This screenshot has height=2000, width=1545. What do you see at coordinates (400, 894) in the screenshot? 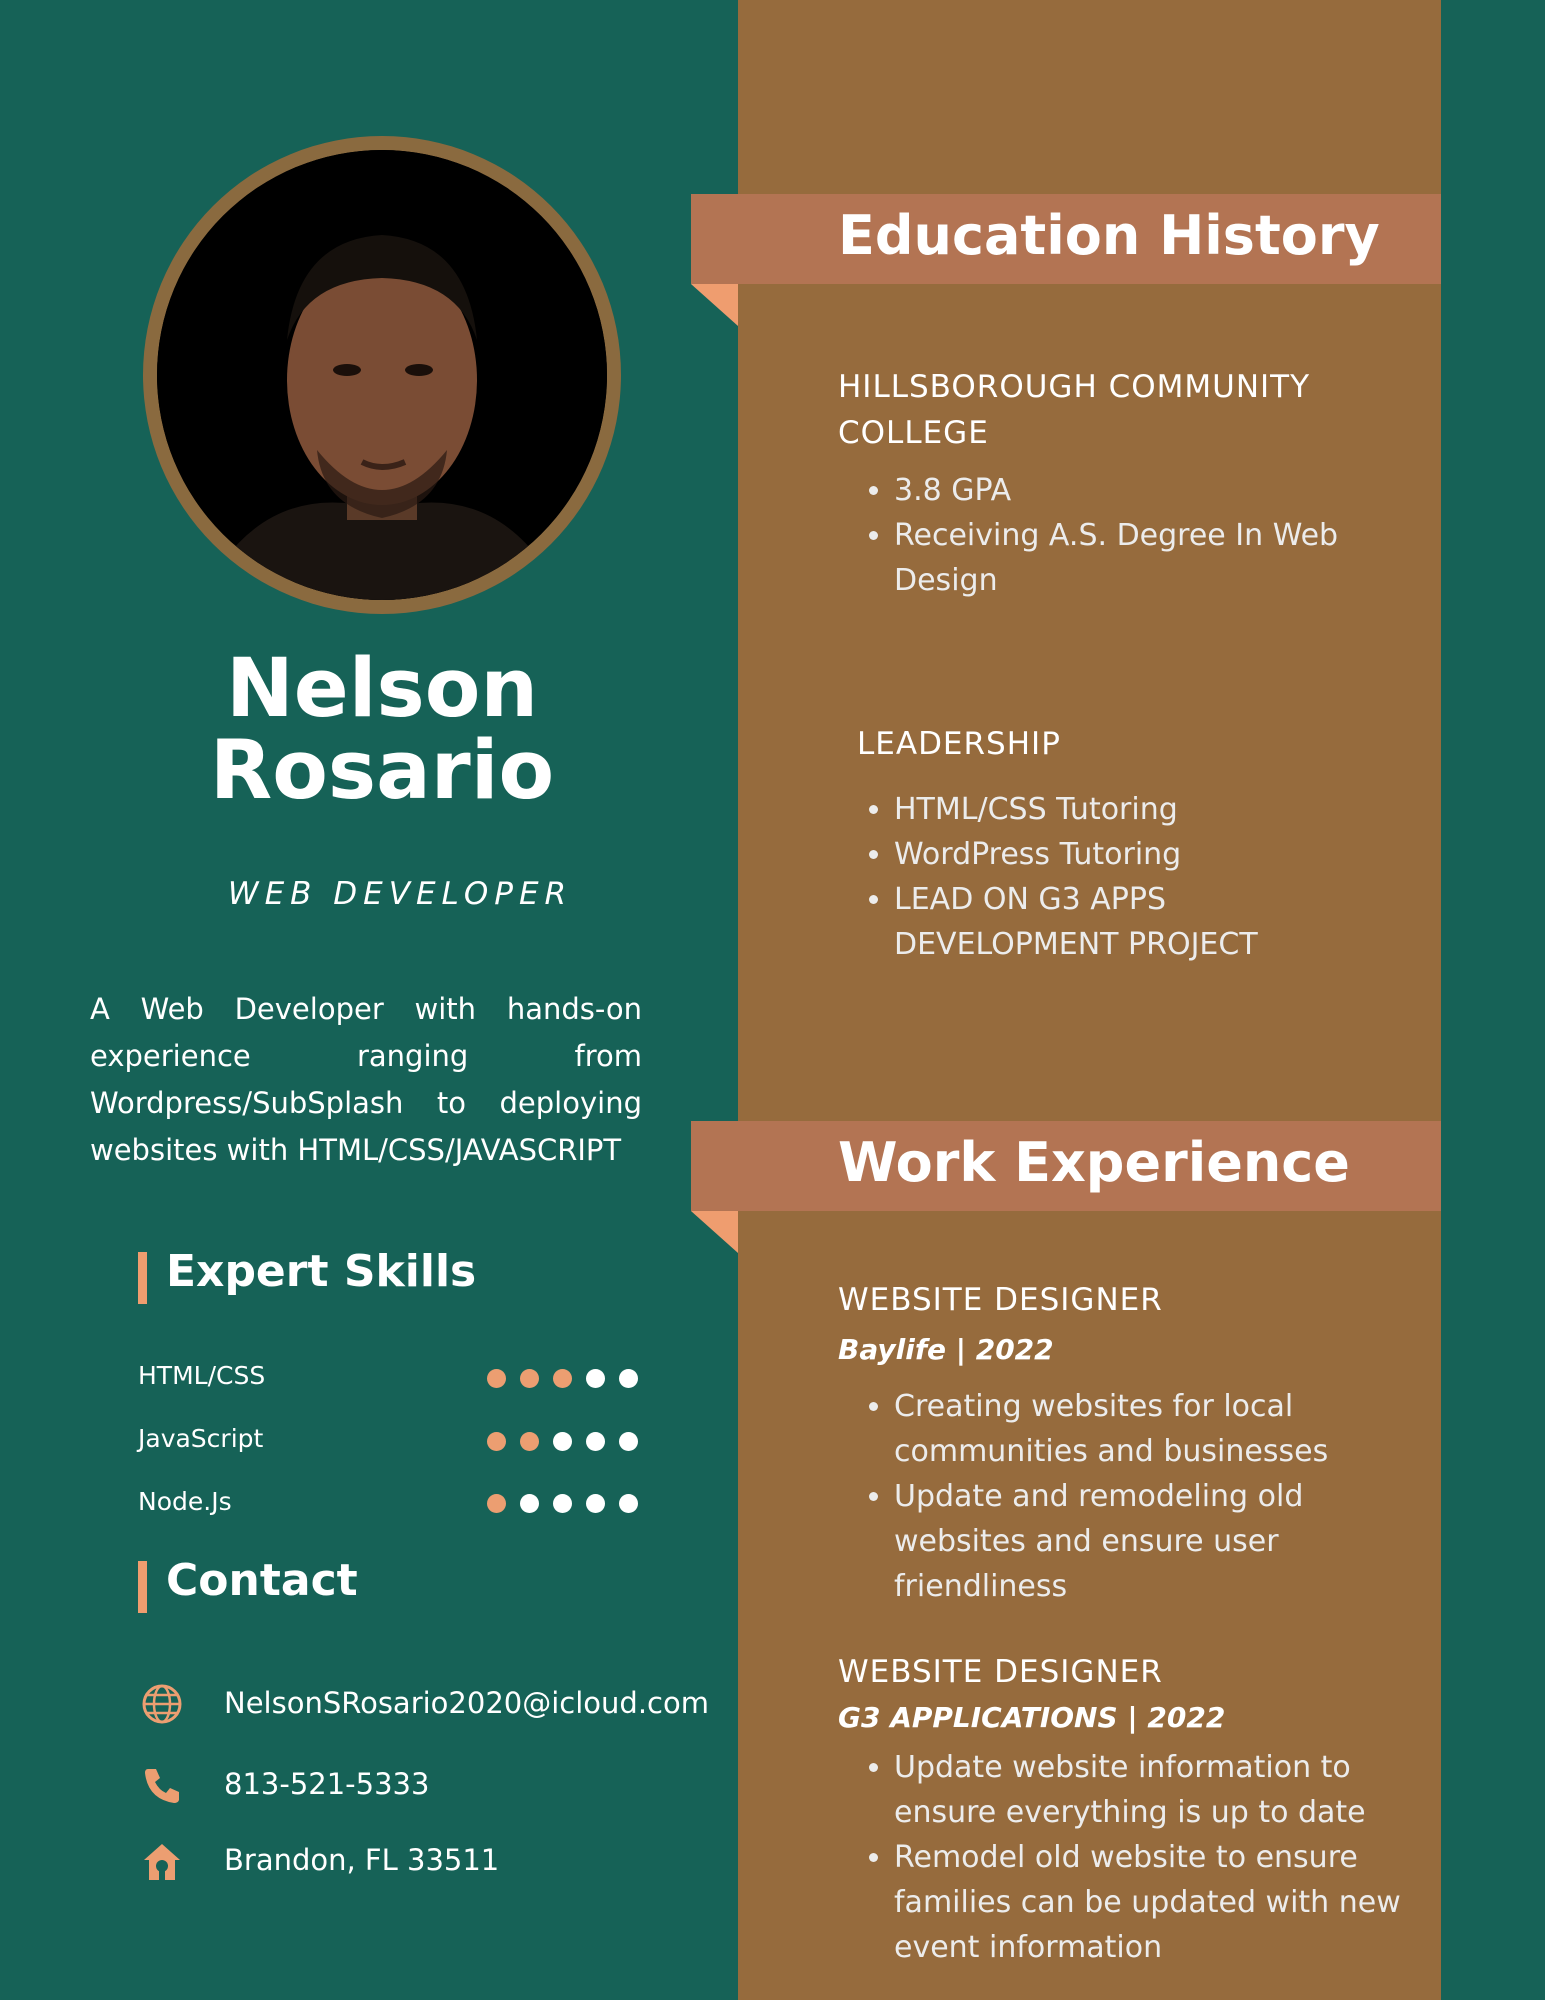
I see `job-title: WEB DEVELOPER` at bounding box center [400, 894].